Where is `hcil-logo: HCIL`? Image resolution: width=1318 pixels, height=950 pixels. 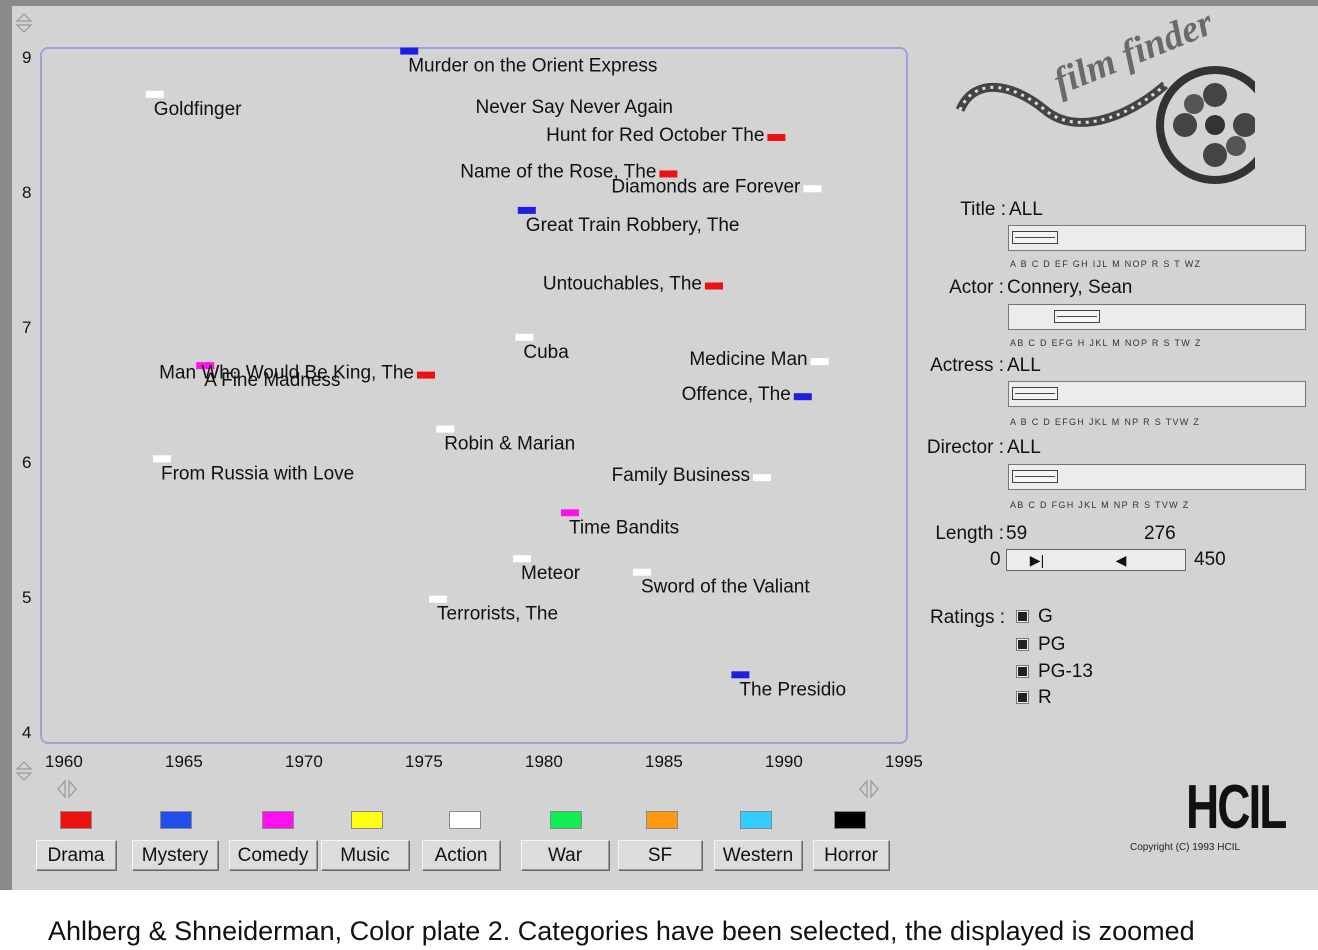
hcil-logo: HCIL is located at coordinates (1236, 806).